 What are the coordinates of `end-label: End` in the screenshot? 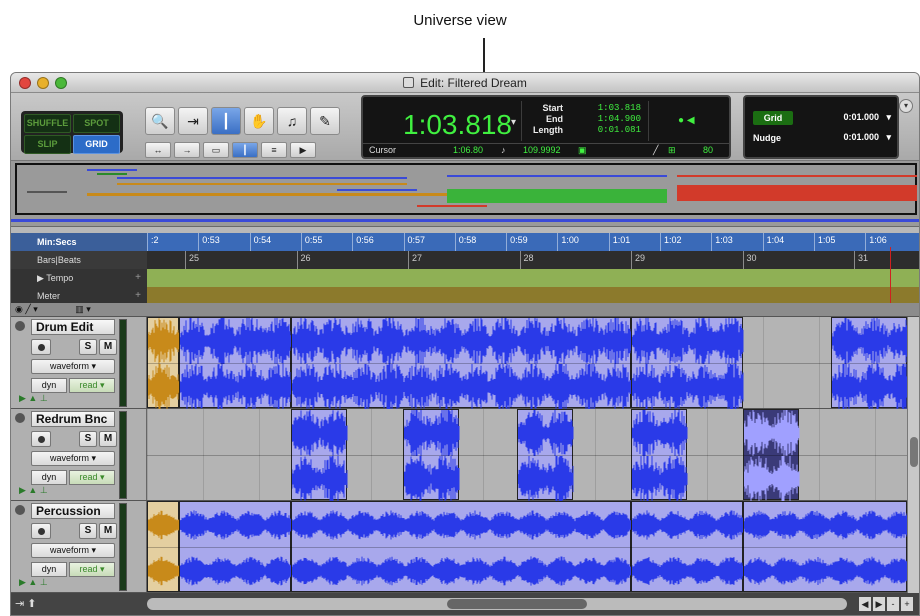 It's located at (554, 119).